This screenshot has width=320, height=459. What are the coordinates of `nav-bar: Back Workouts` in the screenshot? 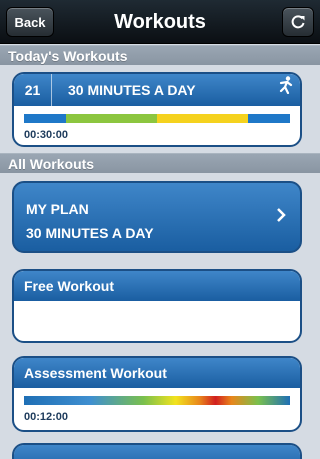 It's located at (160, 22).